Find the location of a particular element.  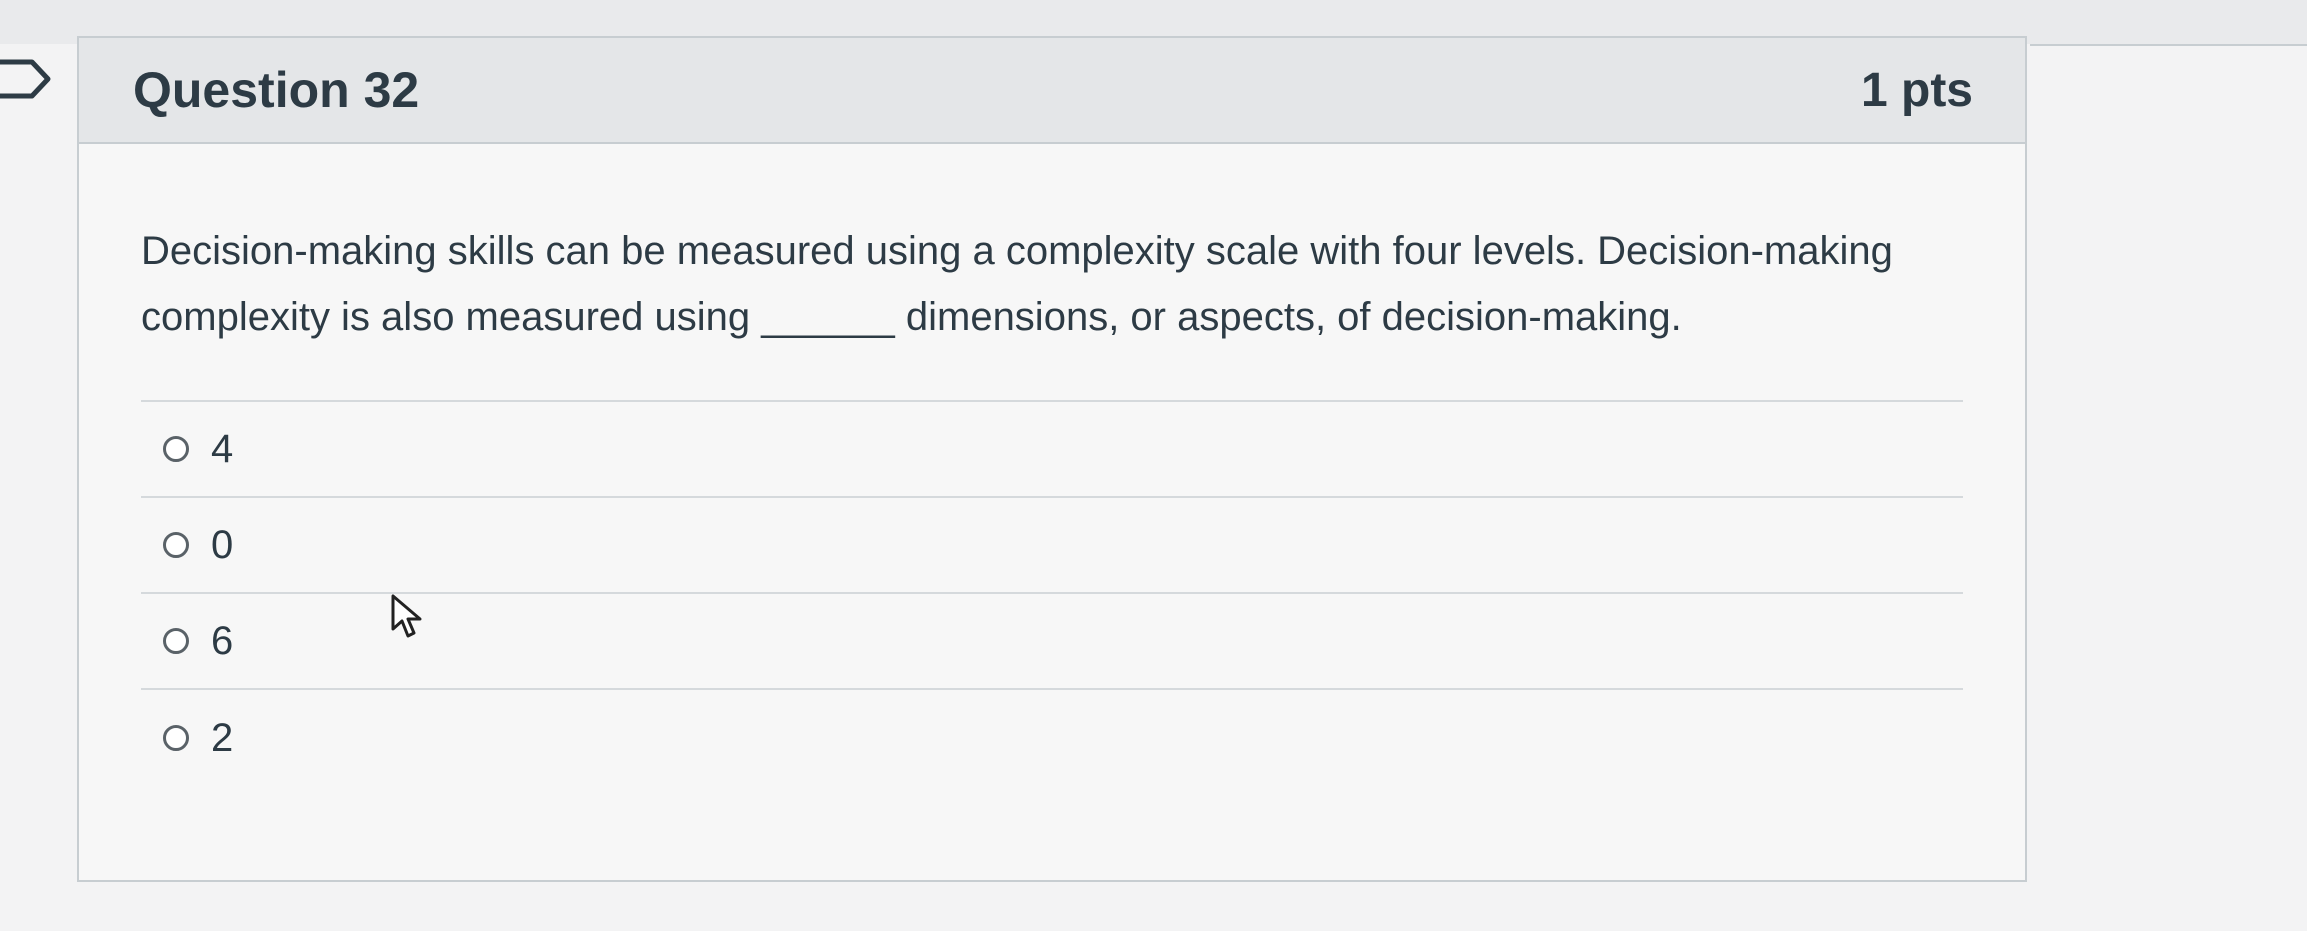

answer-option: 0 is located at coordinates (1052, 546).